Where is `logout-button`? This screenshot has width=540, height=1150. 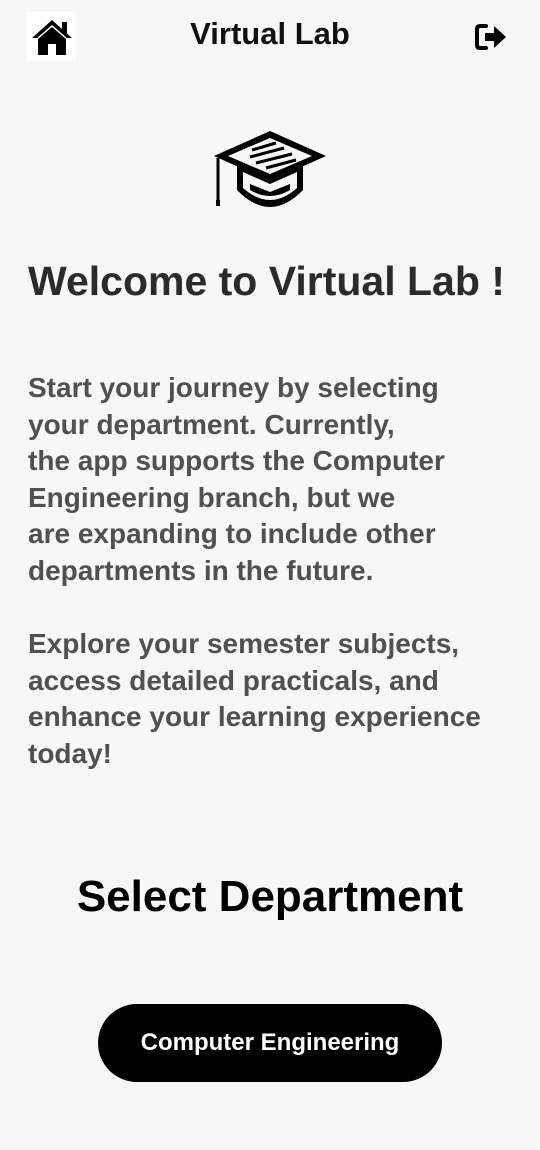
logout-button is located at coordinates (491, 37).